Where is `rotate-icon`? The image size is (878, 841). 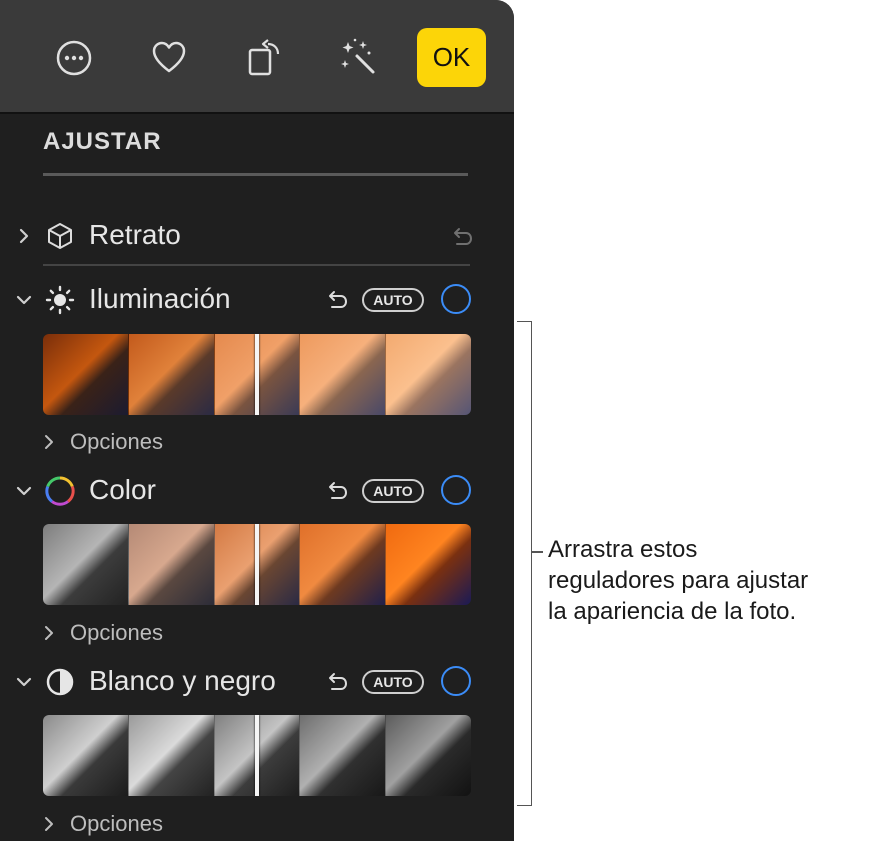 rotate-icon is located at coordinates (264, 57).